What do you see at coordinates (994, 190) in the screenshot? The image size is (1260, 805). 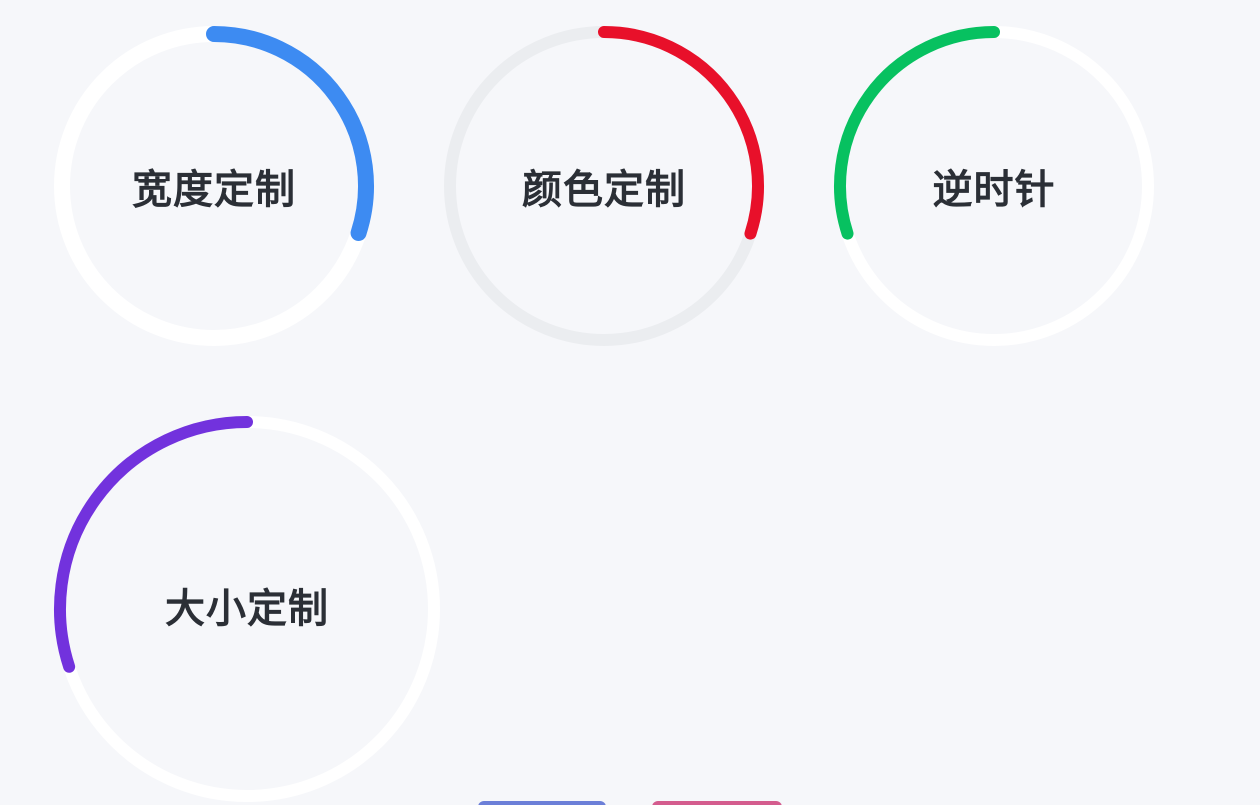 I see `circle-ccw-label: 逆时针` at bounding box center [994, 190].